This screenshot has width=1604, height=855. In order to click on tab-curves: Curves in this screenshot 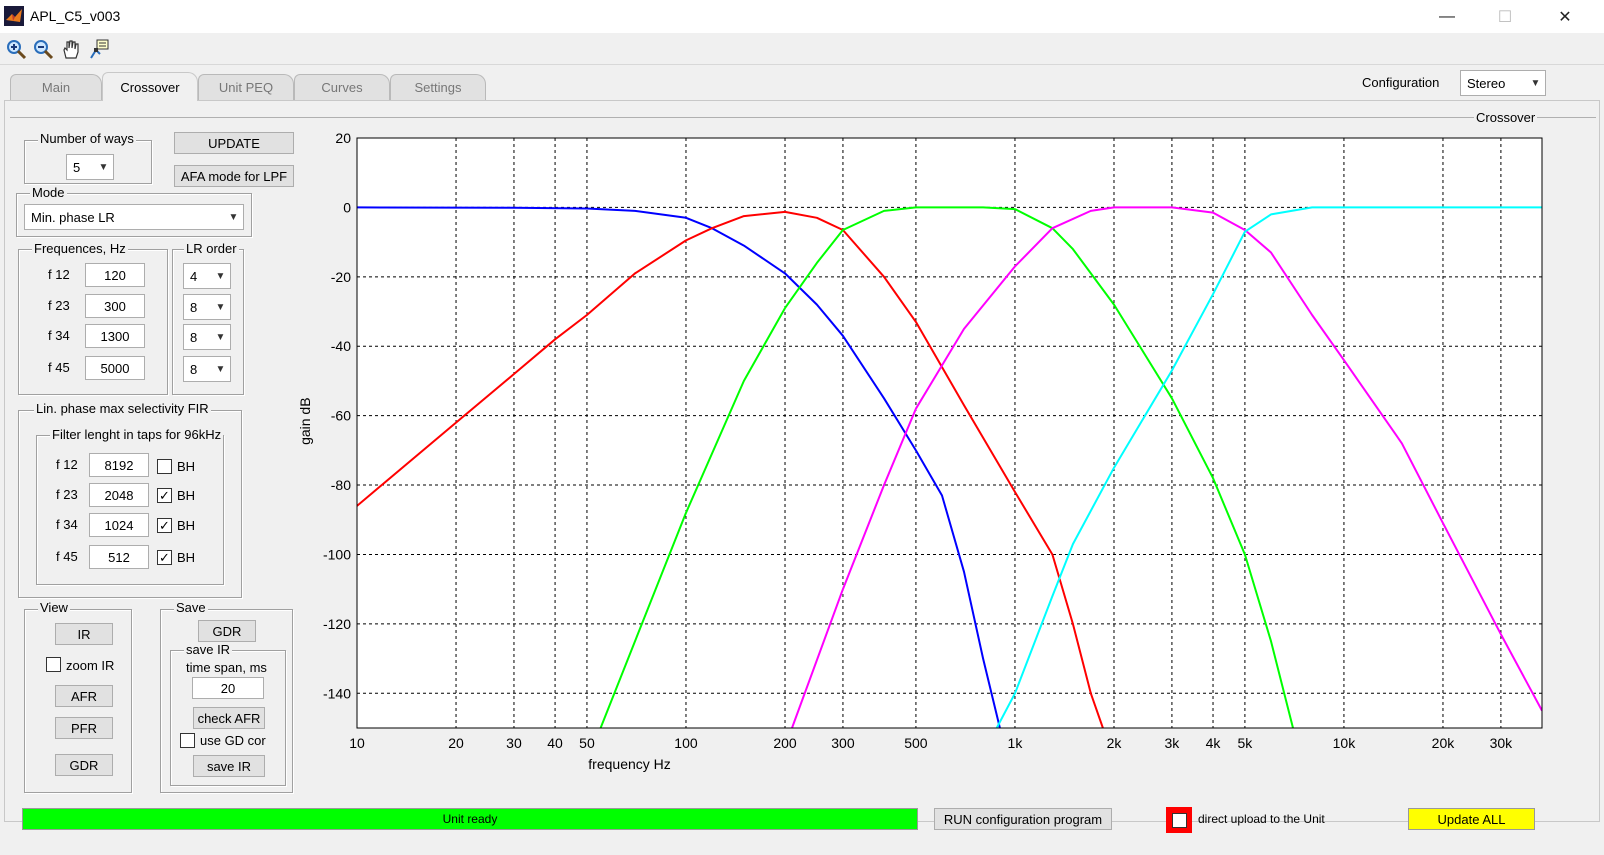, I will do `click(342, 87)`.